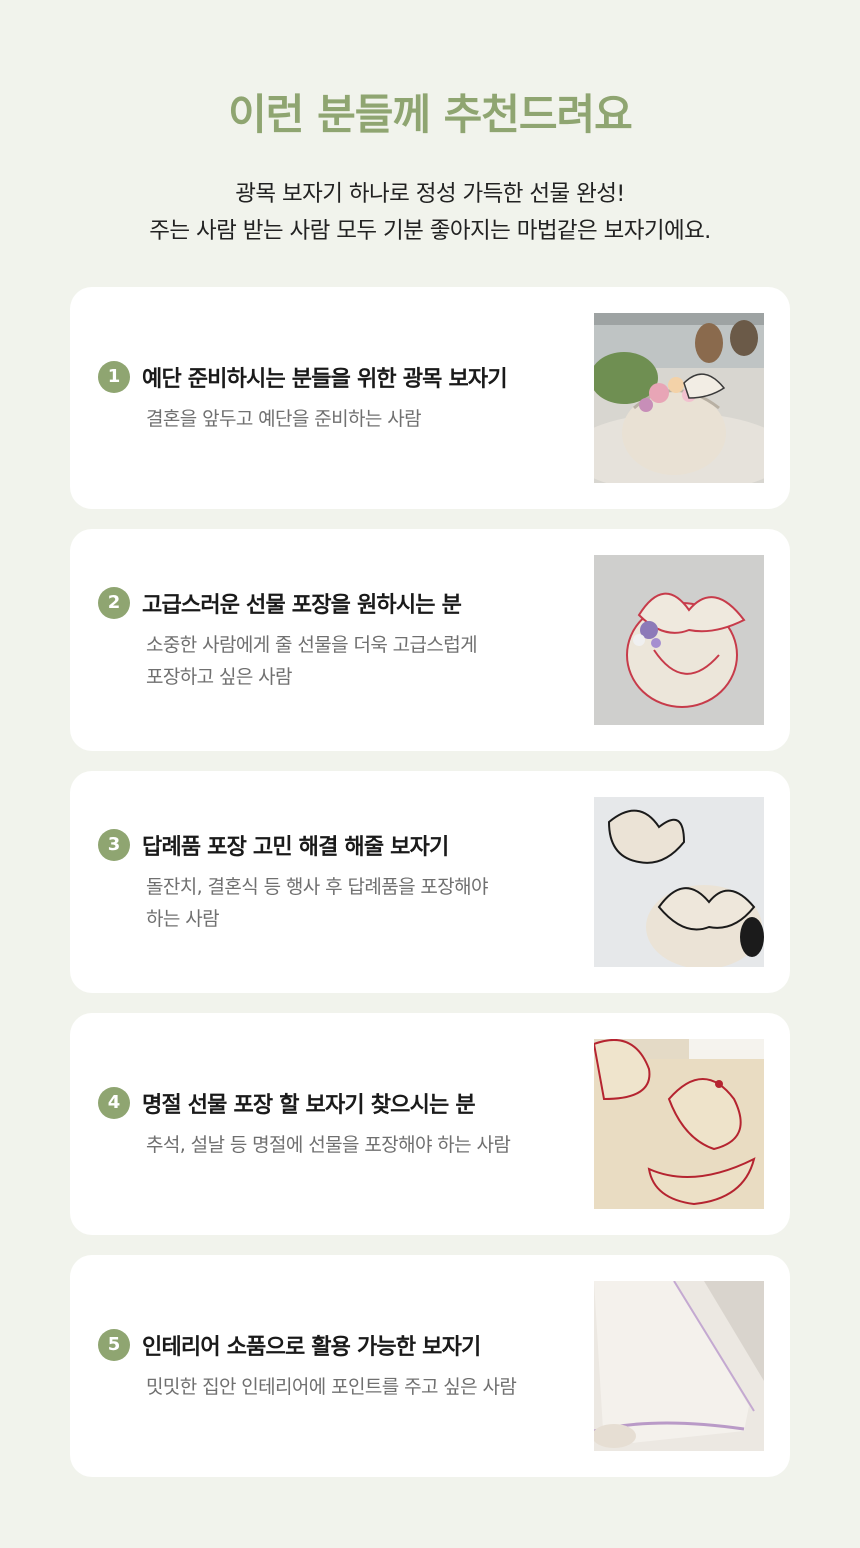  Describe the element at coordinates (183, 919) in the screenshot. I see `card-description-line: 하는 사람` at that location.